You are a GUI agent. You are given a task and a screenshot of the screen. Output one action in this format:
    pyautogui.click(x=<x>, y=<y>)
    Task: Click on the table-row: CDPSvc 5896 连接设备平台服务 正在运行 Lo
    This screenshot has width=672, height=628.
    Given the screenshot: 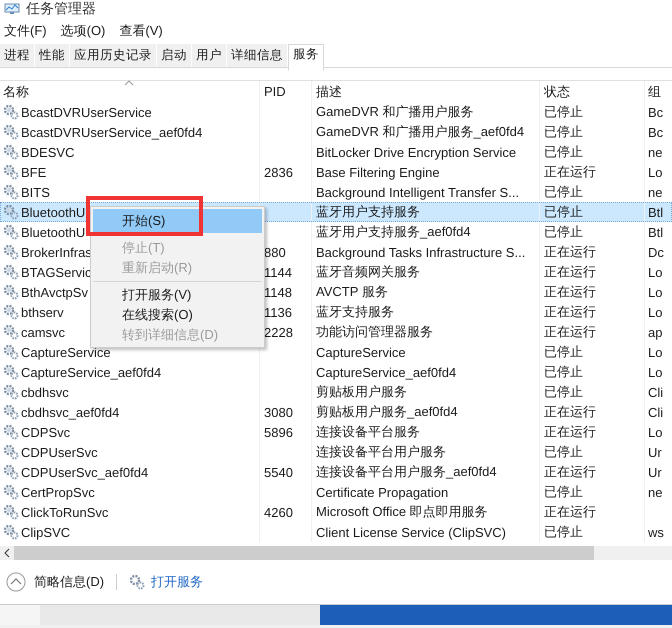 What is the action you would take?
    pyautogui.click(x=336, y=432)
    